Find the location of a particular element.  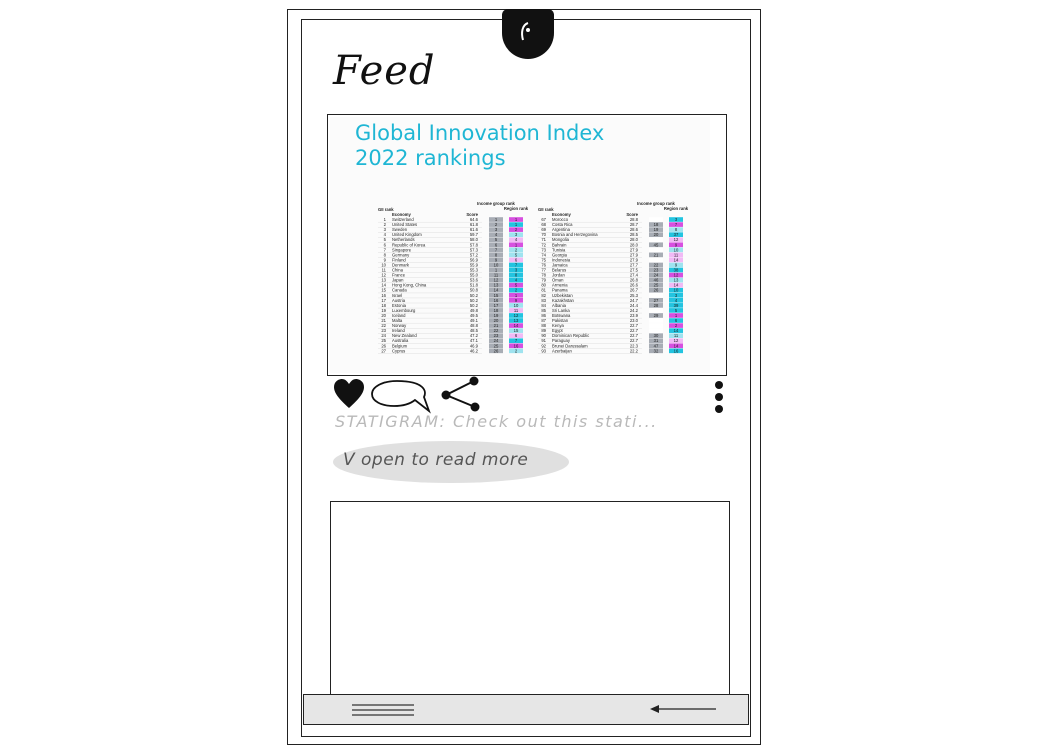

table-cell-income-rank: 20 is located at coordinates (656, 234).